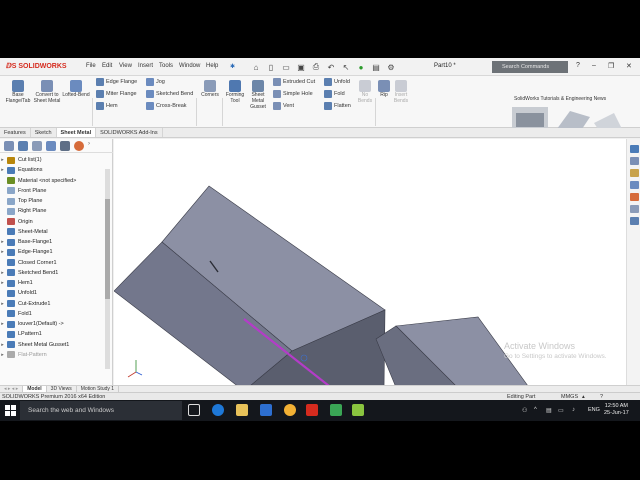 This screenshot has height=480, width=640. Describe the element at coordinates (316, 67) in the screenshot. I see `print-icon: ⎙` at that location.